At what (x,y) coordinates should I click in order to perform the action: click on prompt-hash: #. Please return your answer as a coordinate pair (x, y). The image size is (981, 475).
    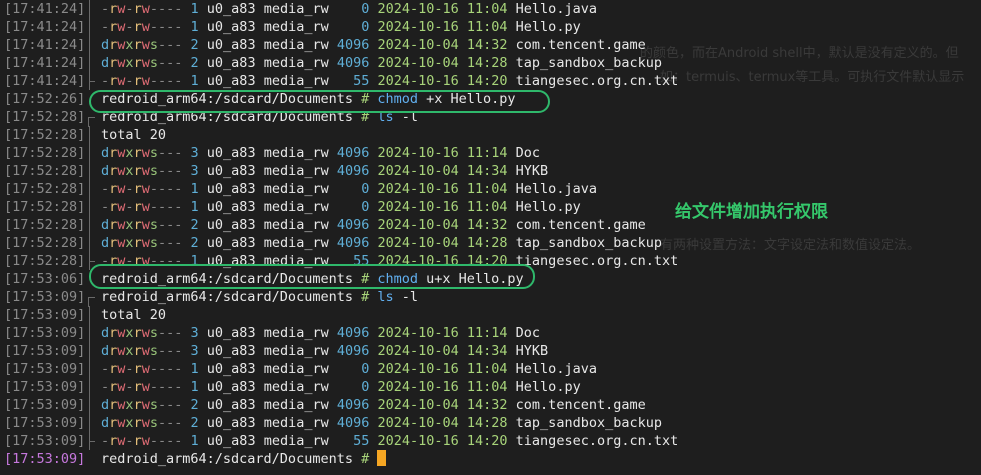
    Looking at the image, I should click on (361, 297).